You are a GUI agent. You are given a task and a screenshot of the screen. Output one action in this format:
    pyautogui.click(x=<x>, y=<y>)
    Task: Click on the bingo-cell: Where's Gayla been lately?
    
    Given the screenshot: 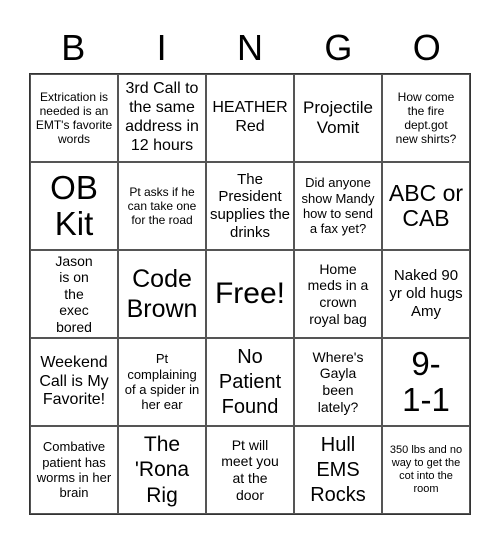 What is the action you would take?
    pyautogui.click(x=338, y=382)
    